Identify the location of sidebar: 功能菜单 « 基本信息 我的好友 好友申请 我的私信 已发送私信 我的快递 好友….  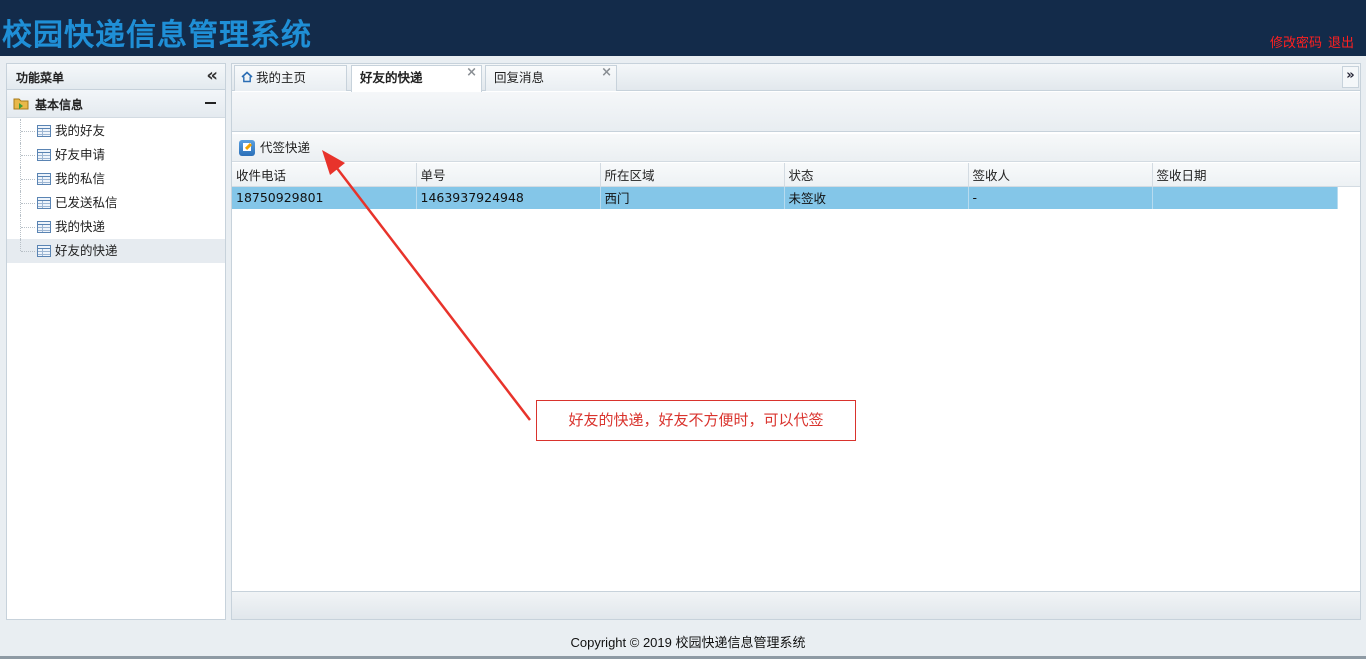
(116, 341).